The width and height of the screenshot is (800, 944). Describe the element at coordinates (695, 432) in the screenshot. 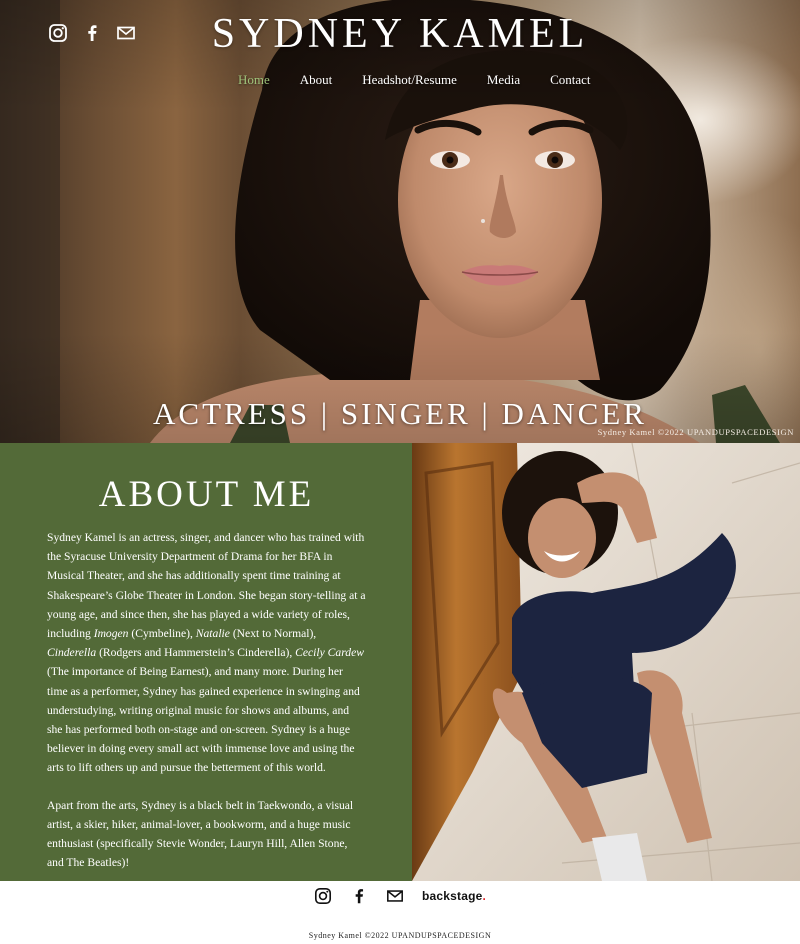

I see `hero-credit: Sydney Kamel ©2022 UPANDUPSPACEDESIGN` at that location.